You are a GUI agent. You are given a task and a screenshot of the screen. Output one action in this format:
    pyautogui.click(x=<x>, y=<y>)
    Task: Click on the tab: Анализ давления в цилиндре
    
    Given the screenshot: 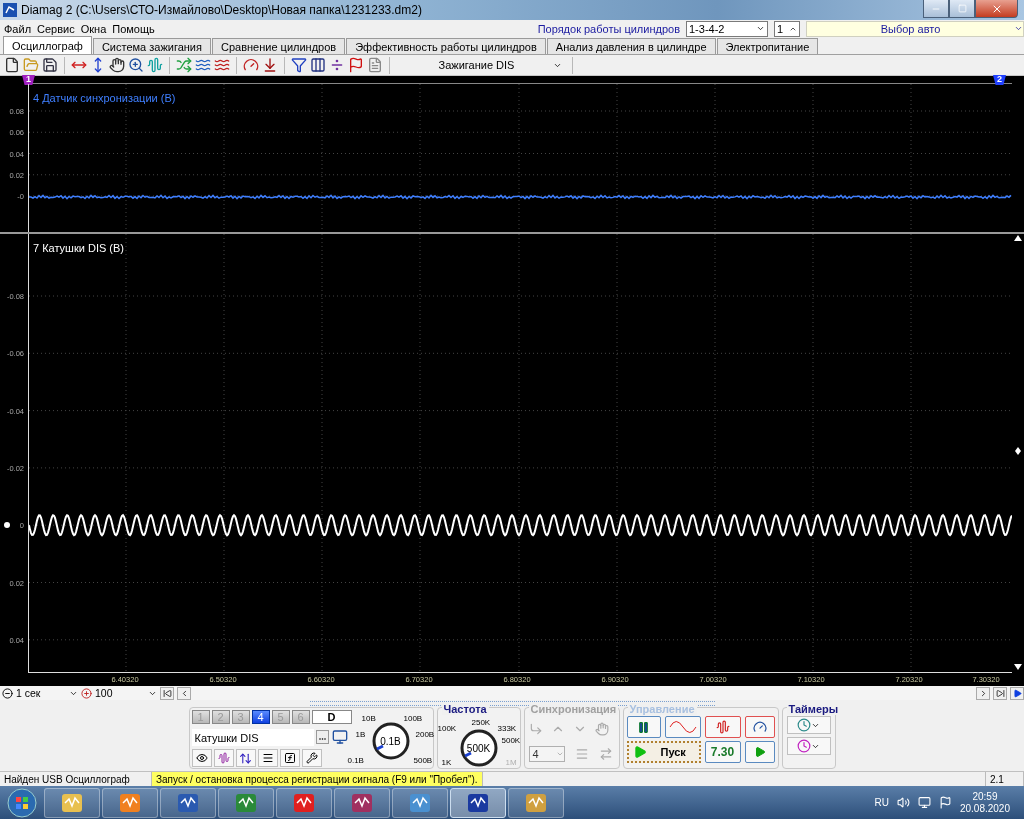 What is the action you would take?
    pyautogui.click(x=631, y=46)
    